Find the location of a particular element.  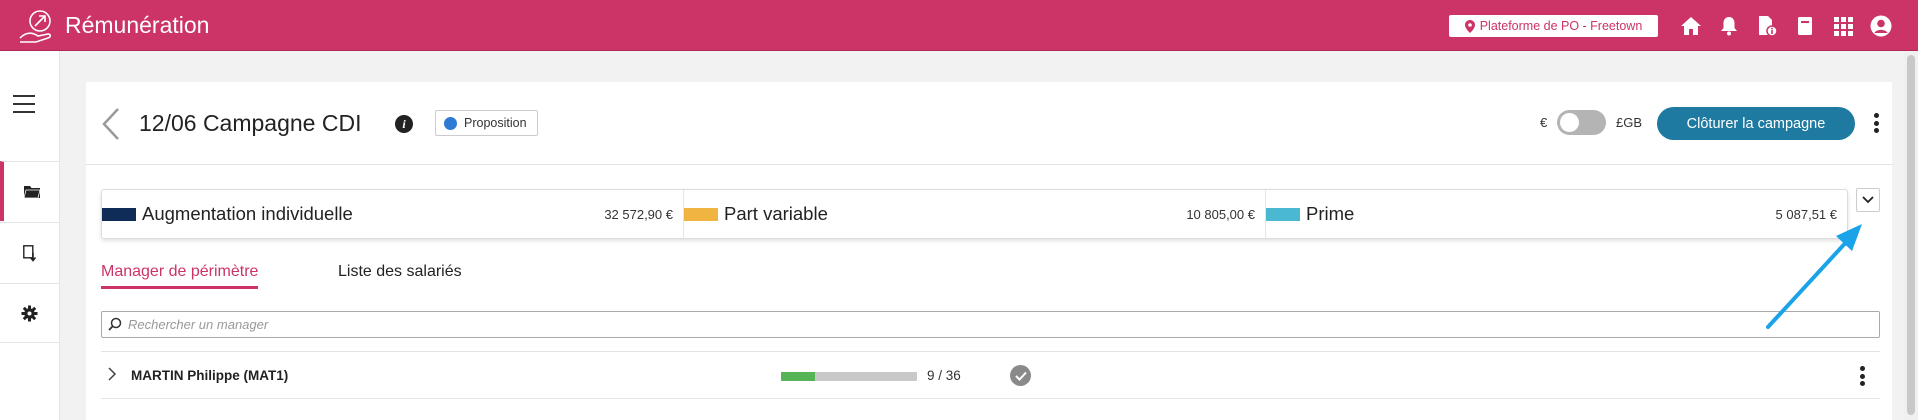

home-icon is located at coordinates (1691, 26).